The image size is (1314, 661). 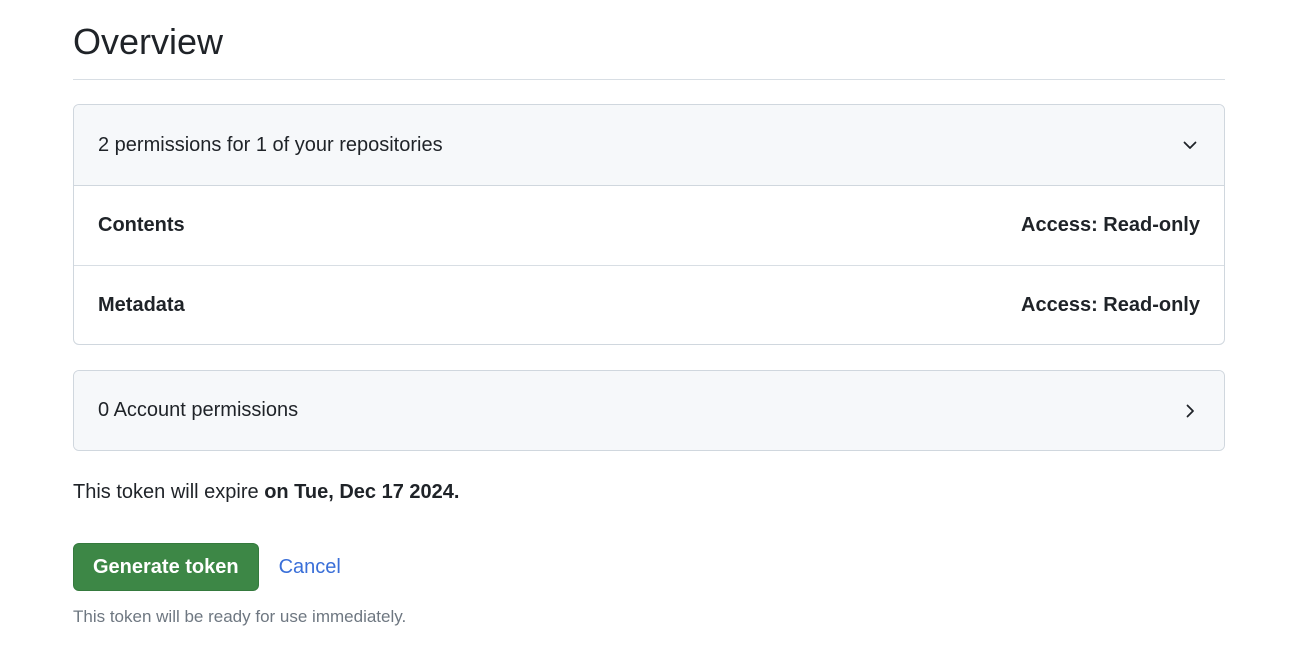 What do you see at coordinates (649, 79) in the screenshot?
I see `title-divider` at bounding box center [649, 79].